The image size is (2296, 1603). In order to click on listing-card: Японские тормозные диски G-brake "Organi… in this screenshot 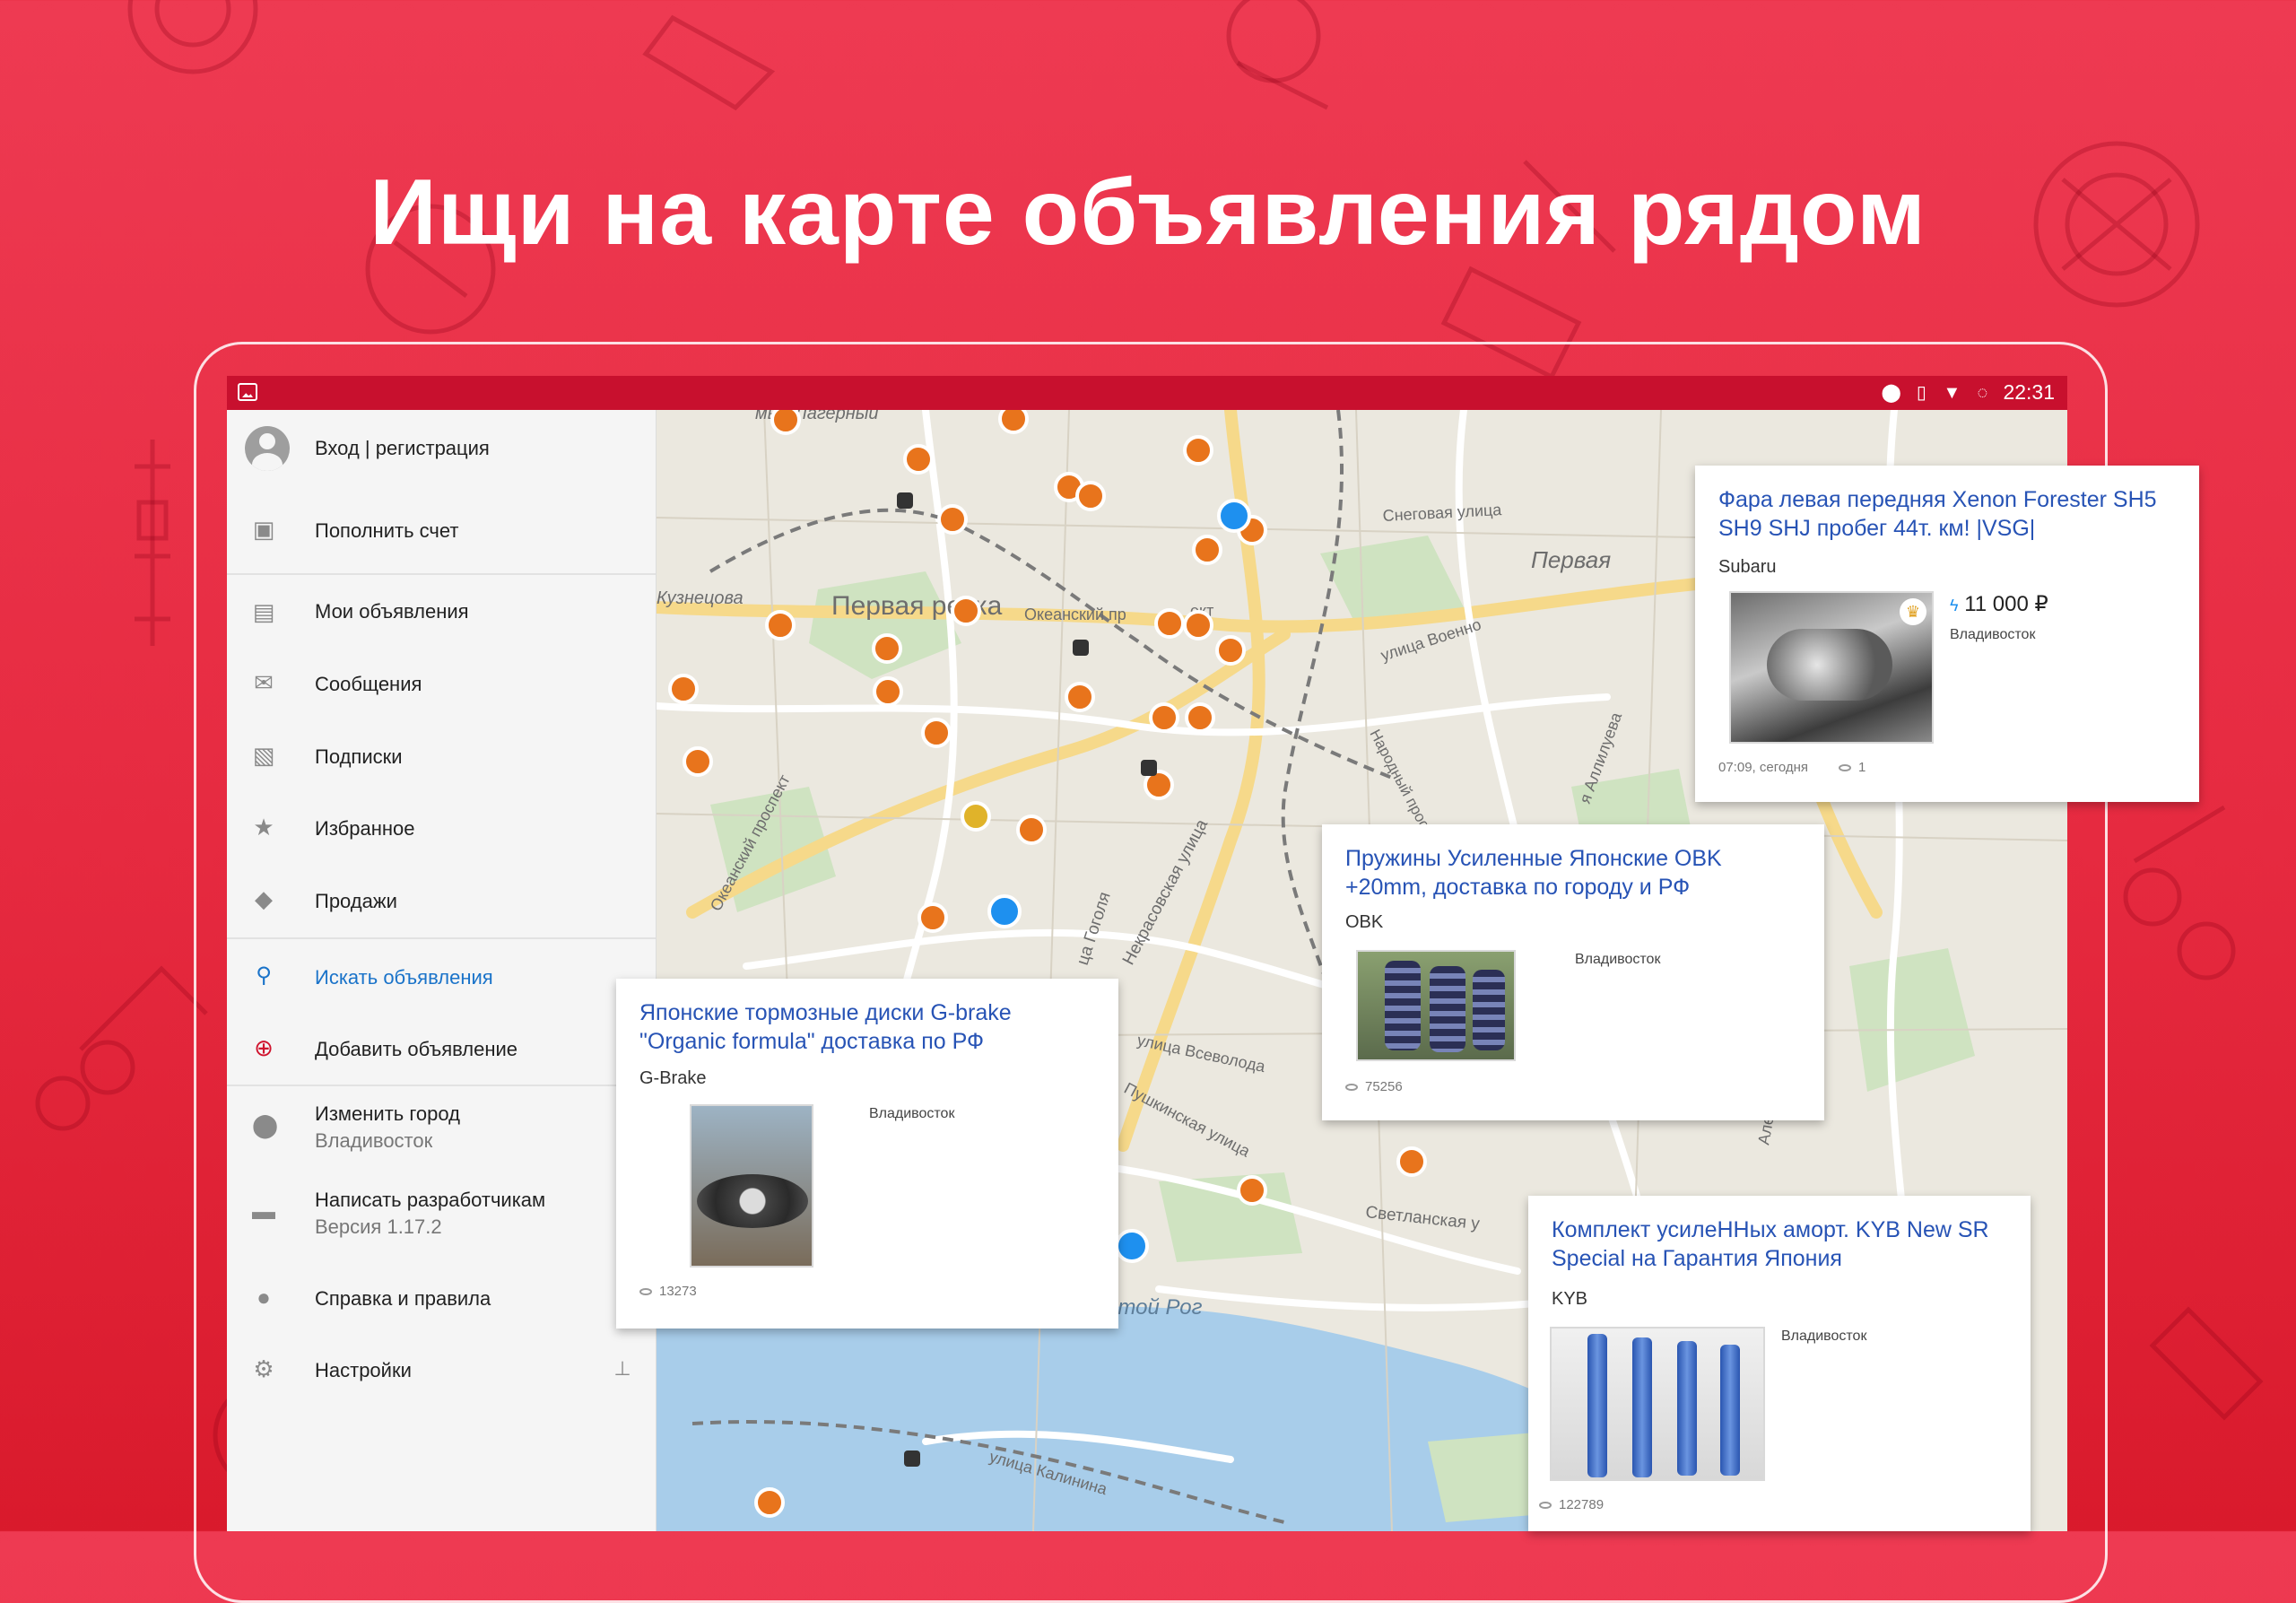, I will do `click(867, 1154)`.